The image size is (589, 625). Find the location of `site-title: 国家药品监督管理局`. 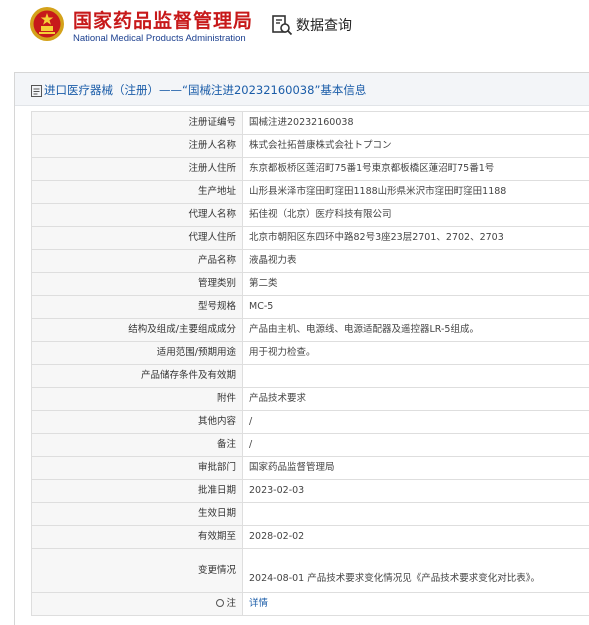

site-title: 国家药品监督管理局 is located at coordinates (163, 19).